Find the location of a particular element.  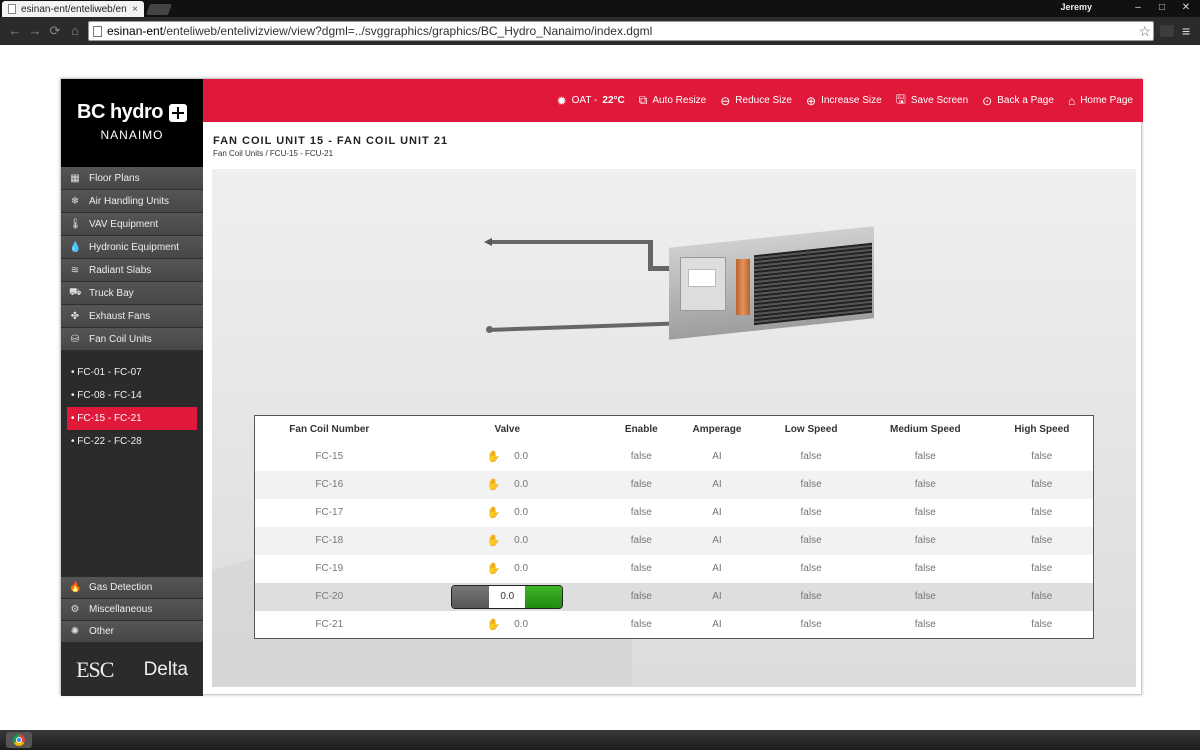

profile-name: Jeremy is located at coordinates (1076, 7).